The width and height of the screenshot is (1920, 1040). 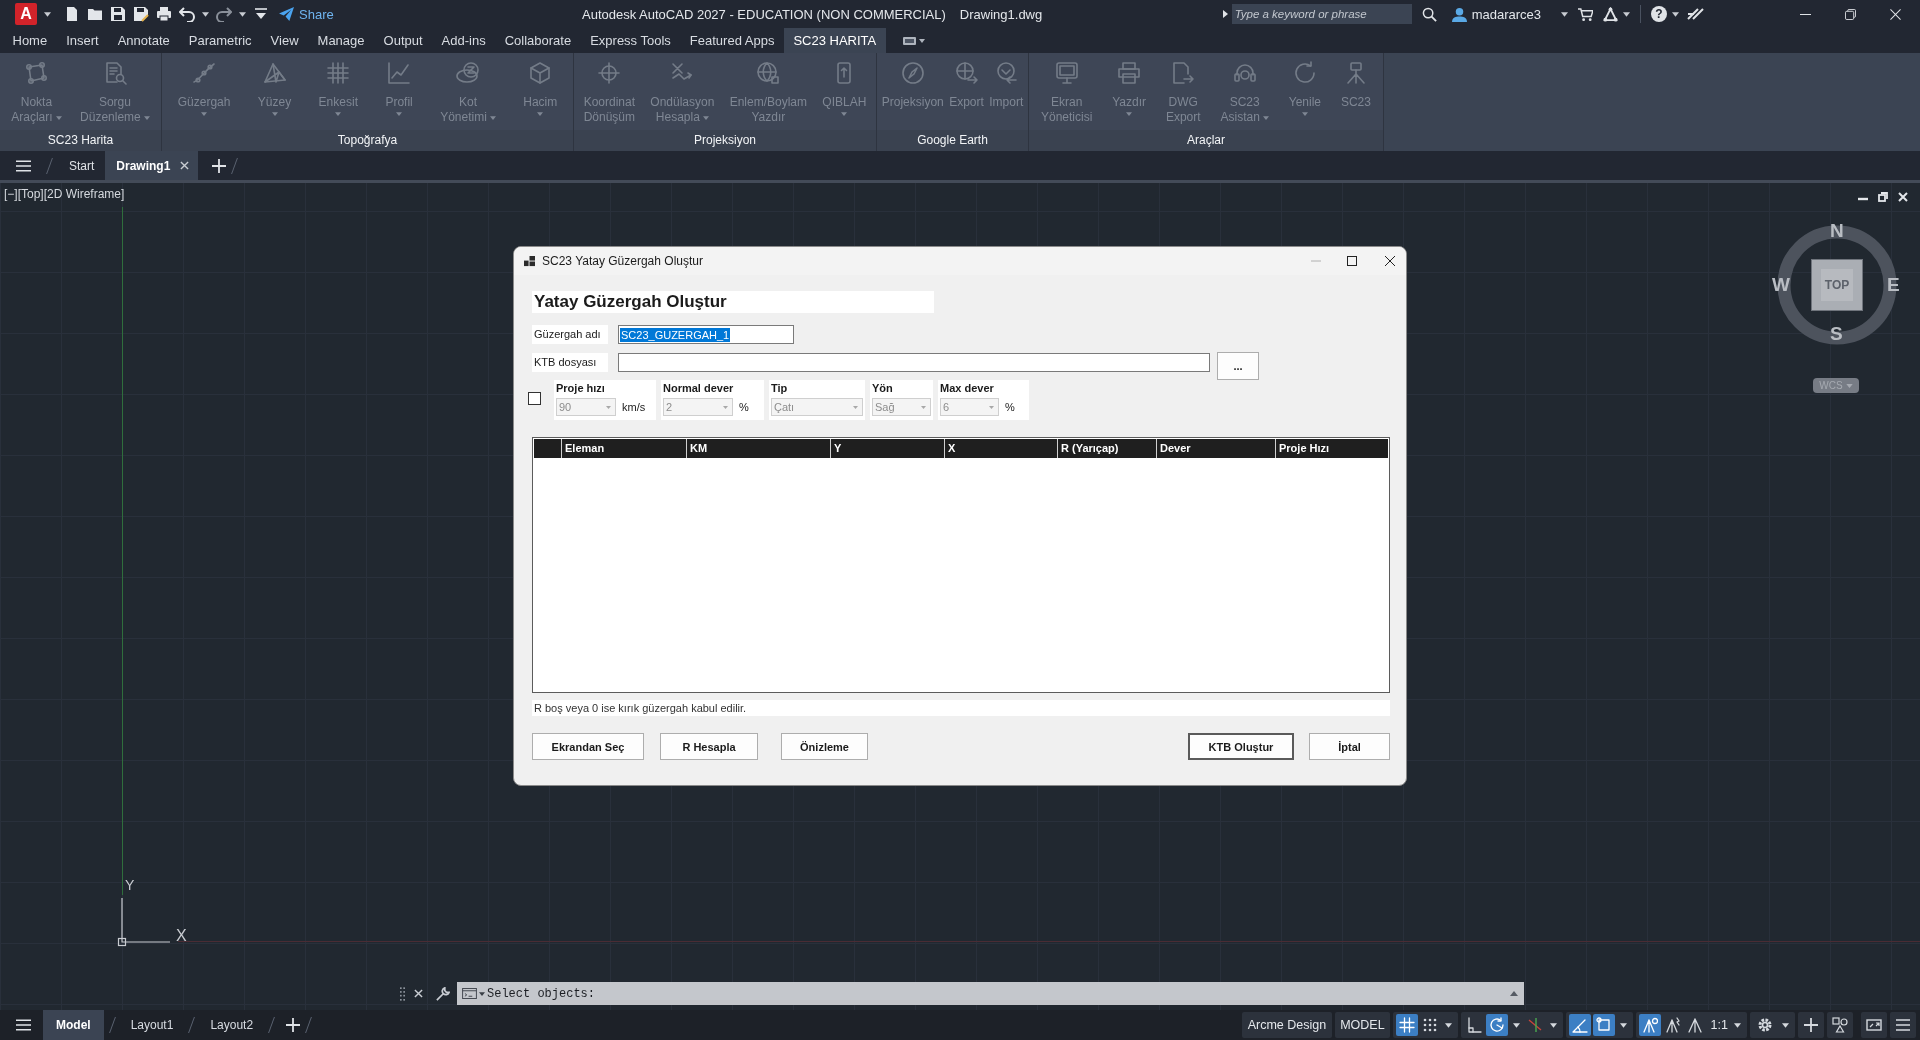 What do you see at coordinates (1429, 14) in the screenshot?
I see `search-icon` at bounding box center [1429, 14].